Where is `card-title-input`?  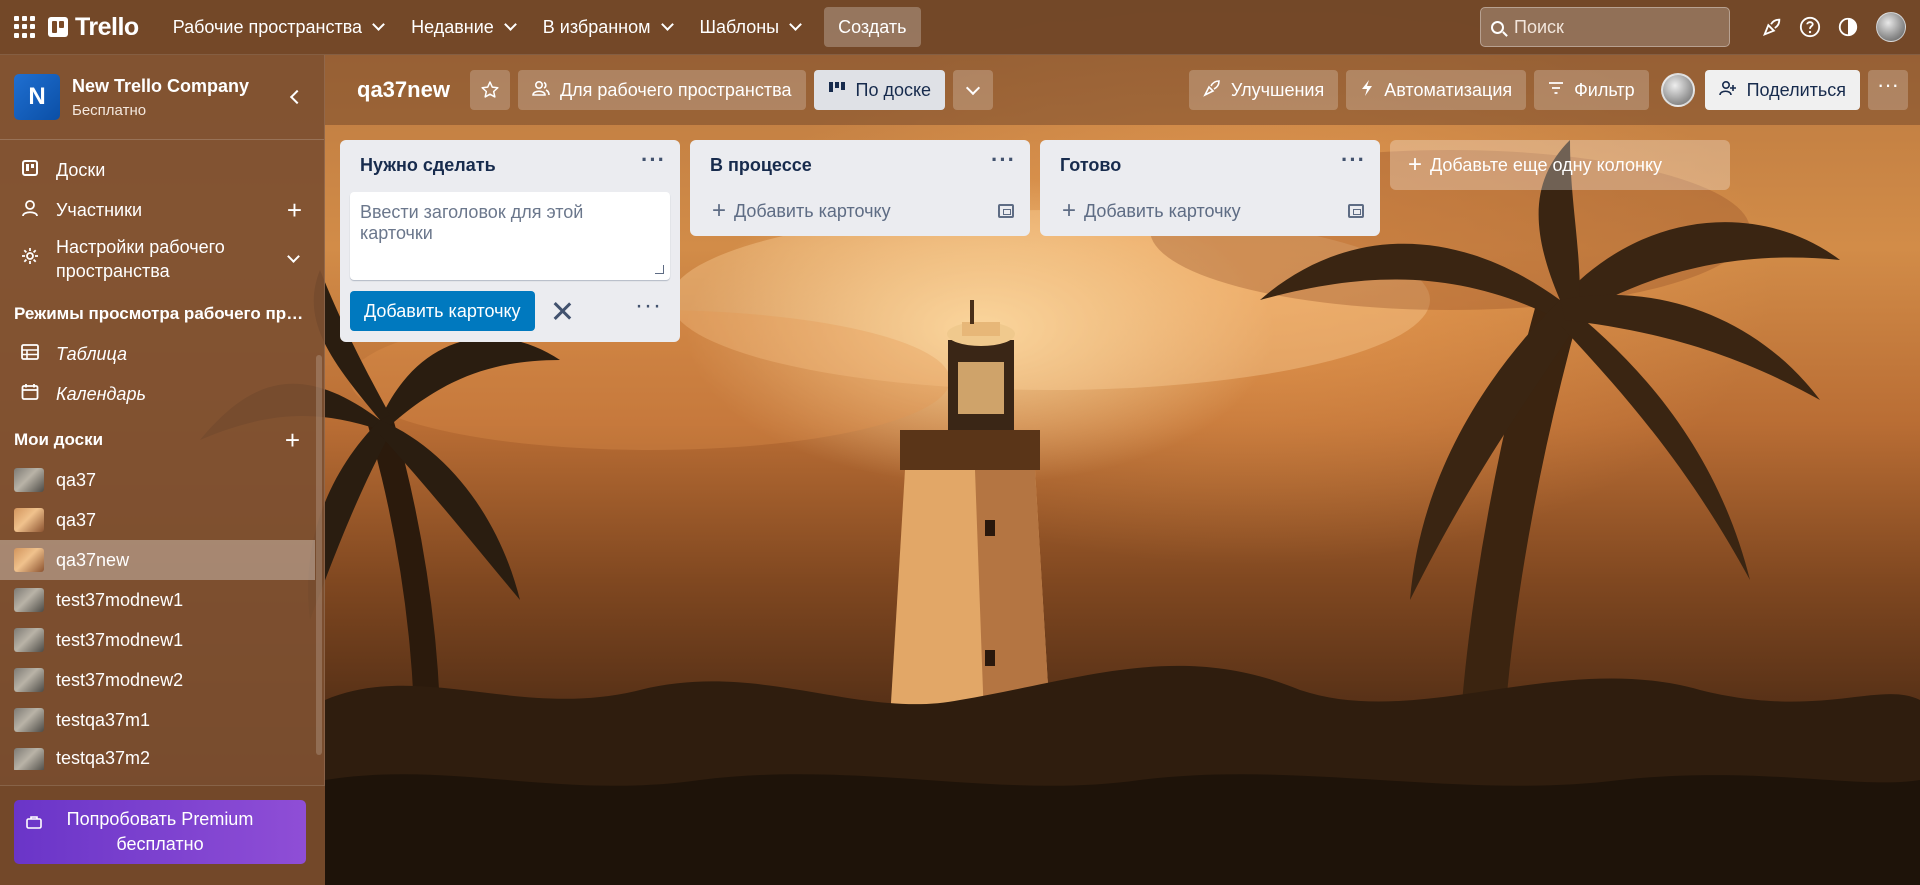 card-title-input is located at coordinates (510, 236).